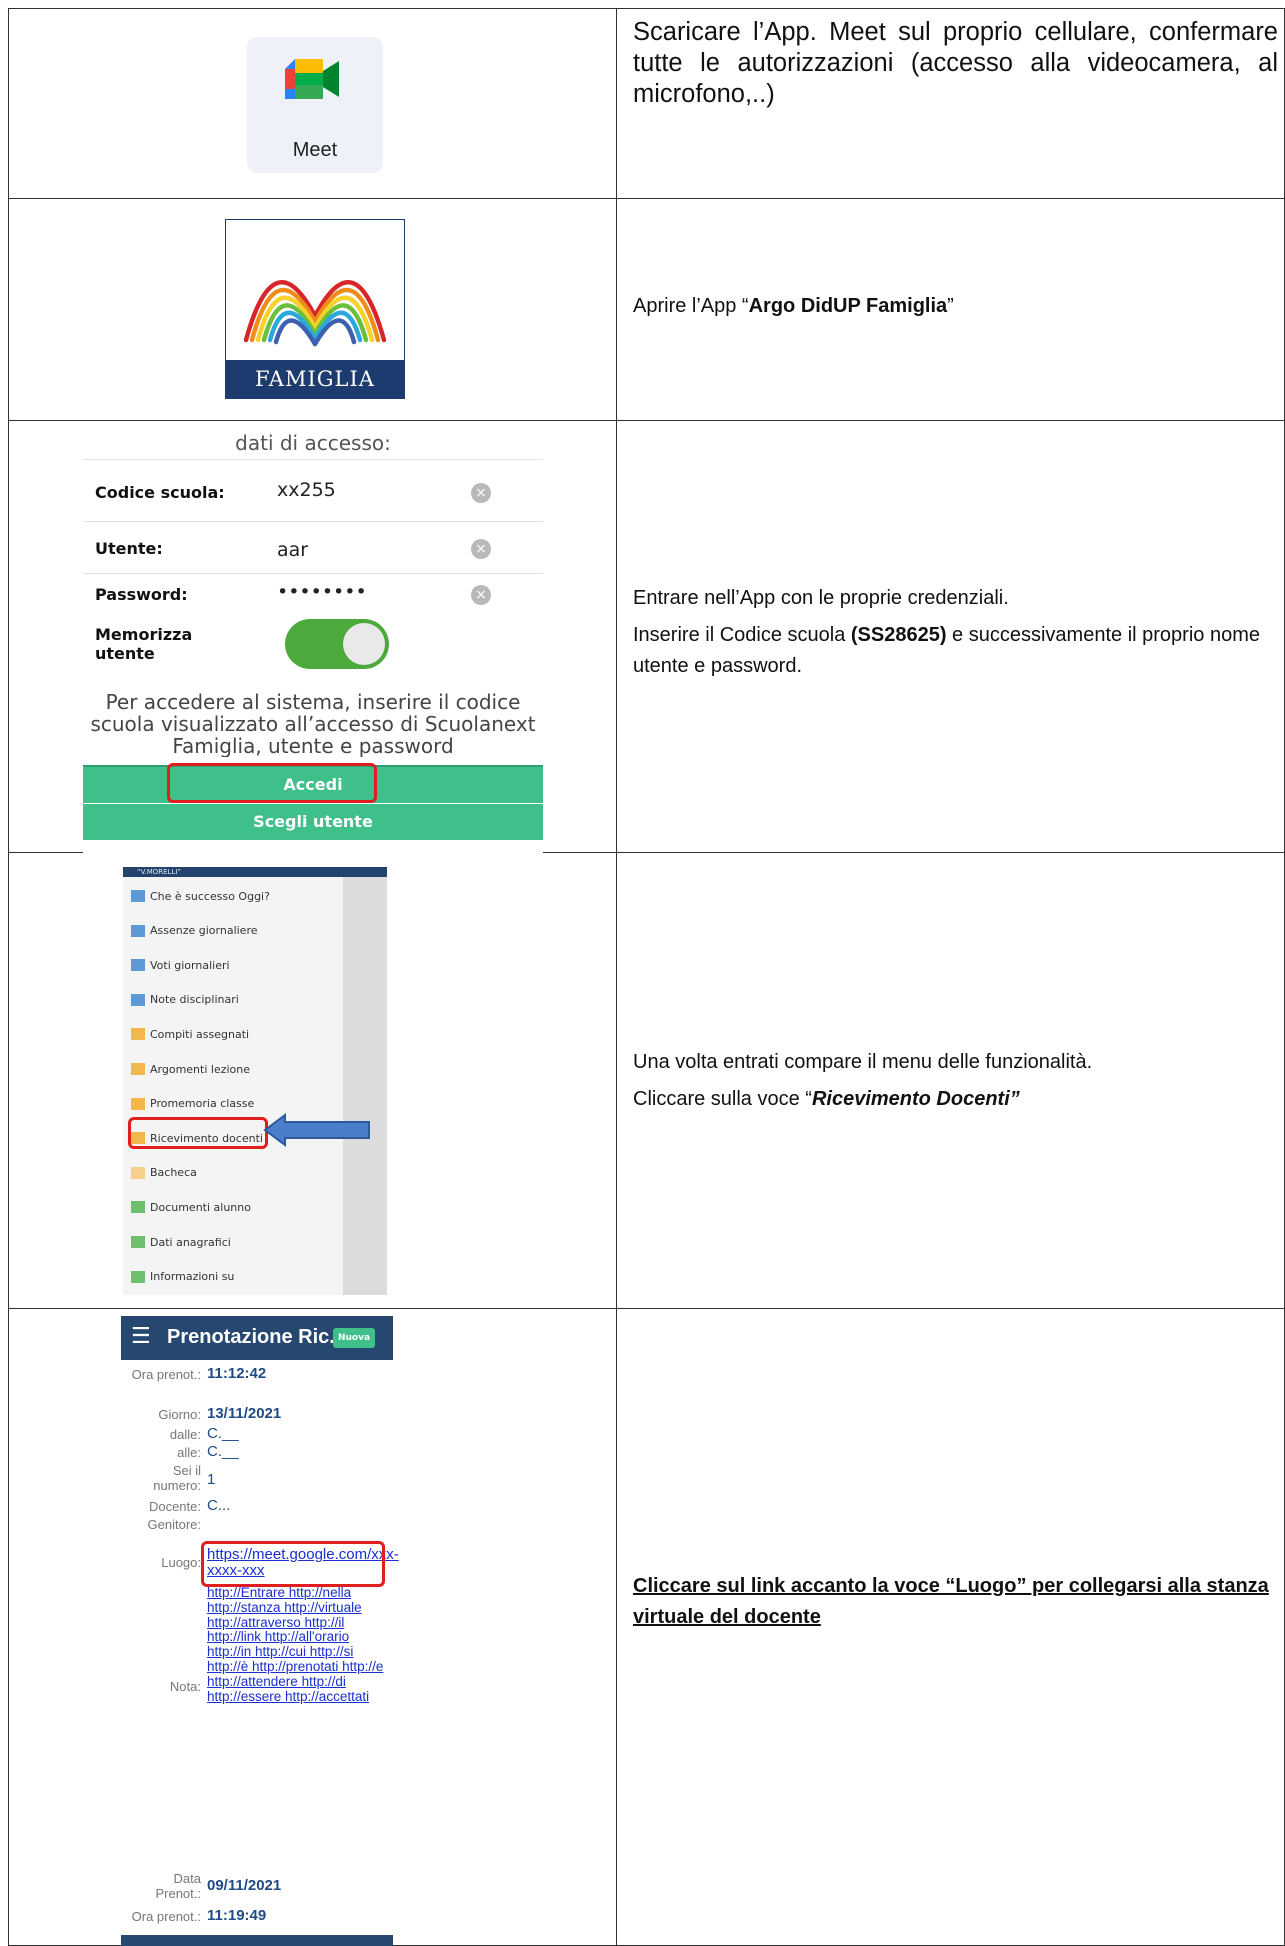  What do you see at coordinates (898, 635) in the screenshot?
I see `school-code: (SS28625)` at bounding box center [898, 635].